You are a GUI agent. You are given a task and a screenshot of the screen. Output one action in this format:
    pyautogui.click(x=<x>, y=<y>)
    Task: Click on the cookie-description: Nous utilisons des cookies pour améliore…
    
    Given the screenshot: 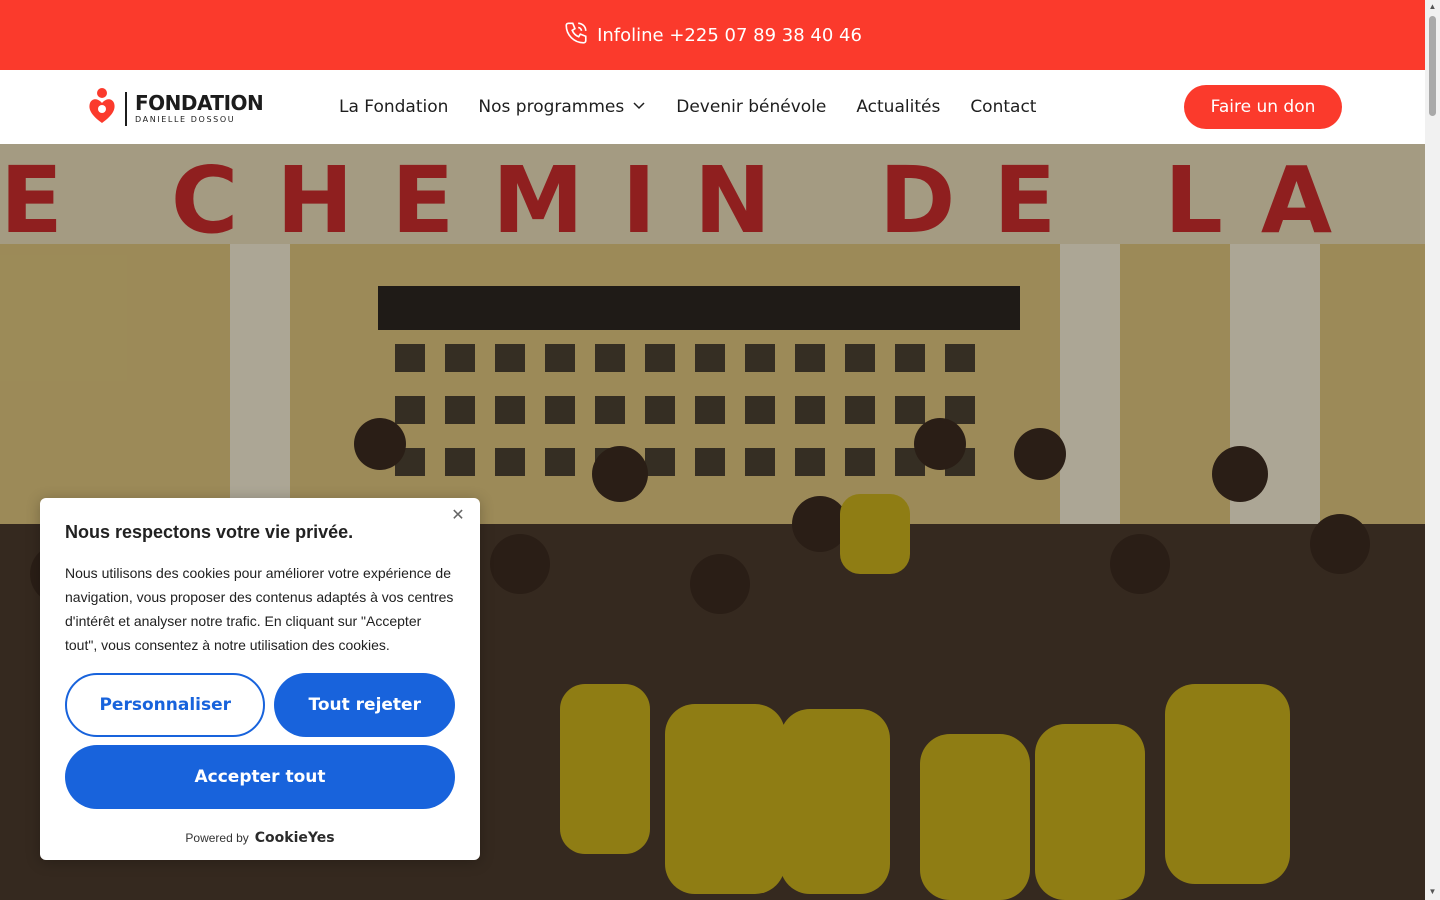 What is the action you would take?
    pyautogui.click(x=259, y=609)
    